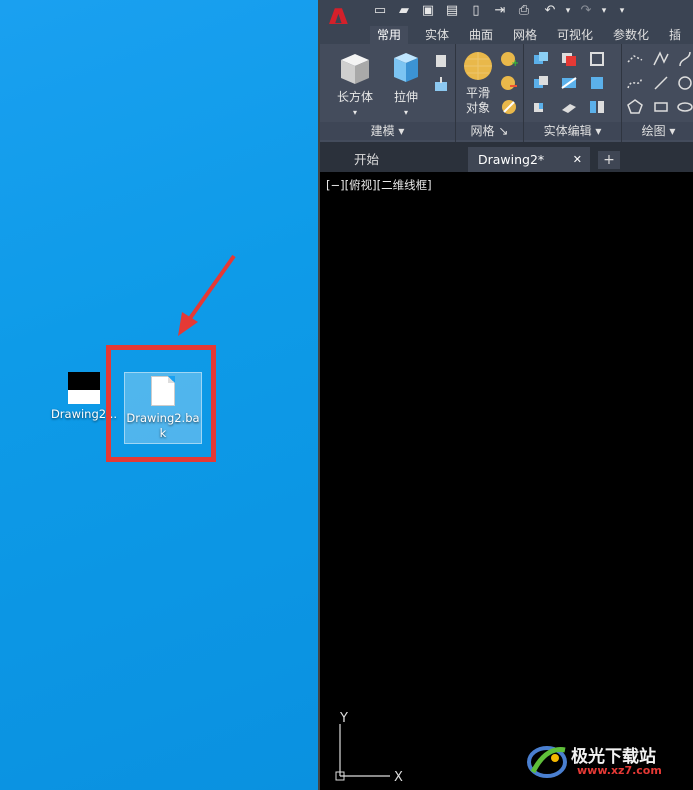  Describe the element at coordinates (568, 11) in the screenshot. I see `undo-dropdown-icon: ▾` at that location.